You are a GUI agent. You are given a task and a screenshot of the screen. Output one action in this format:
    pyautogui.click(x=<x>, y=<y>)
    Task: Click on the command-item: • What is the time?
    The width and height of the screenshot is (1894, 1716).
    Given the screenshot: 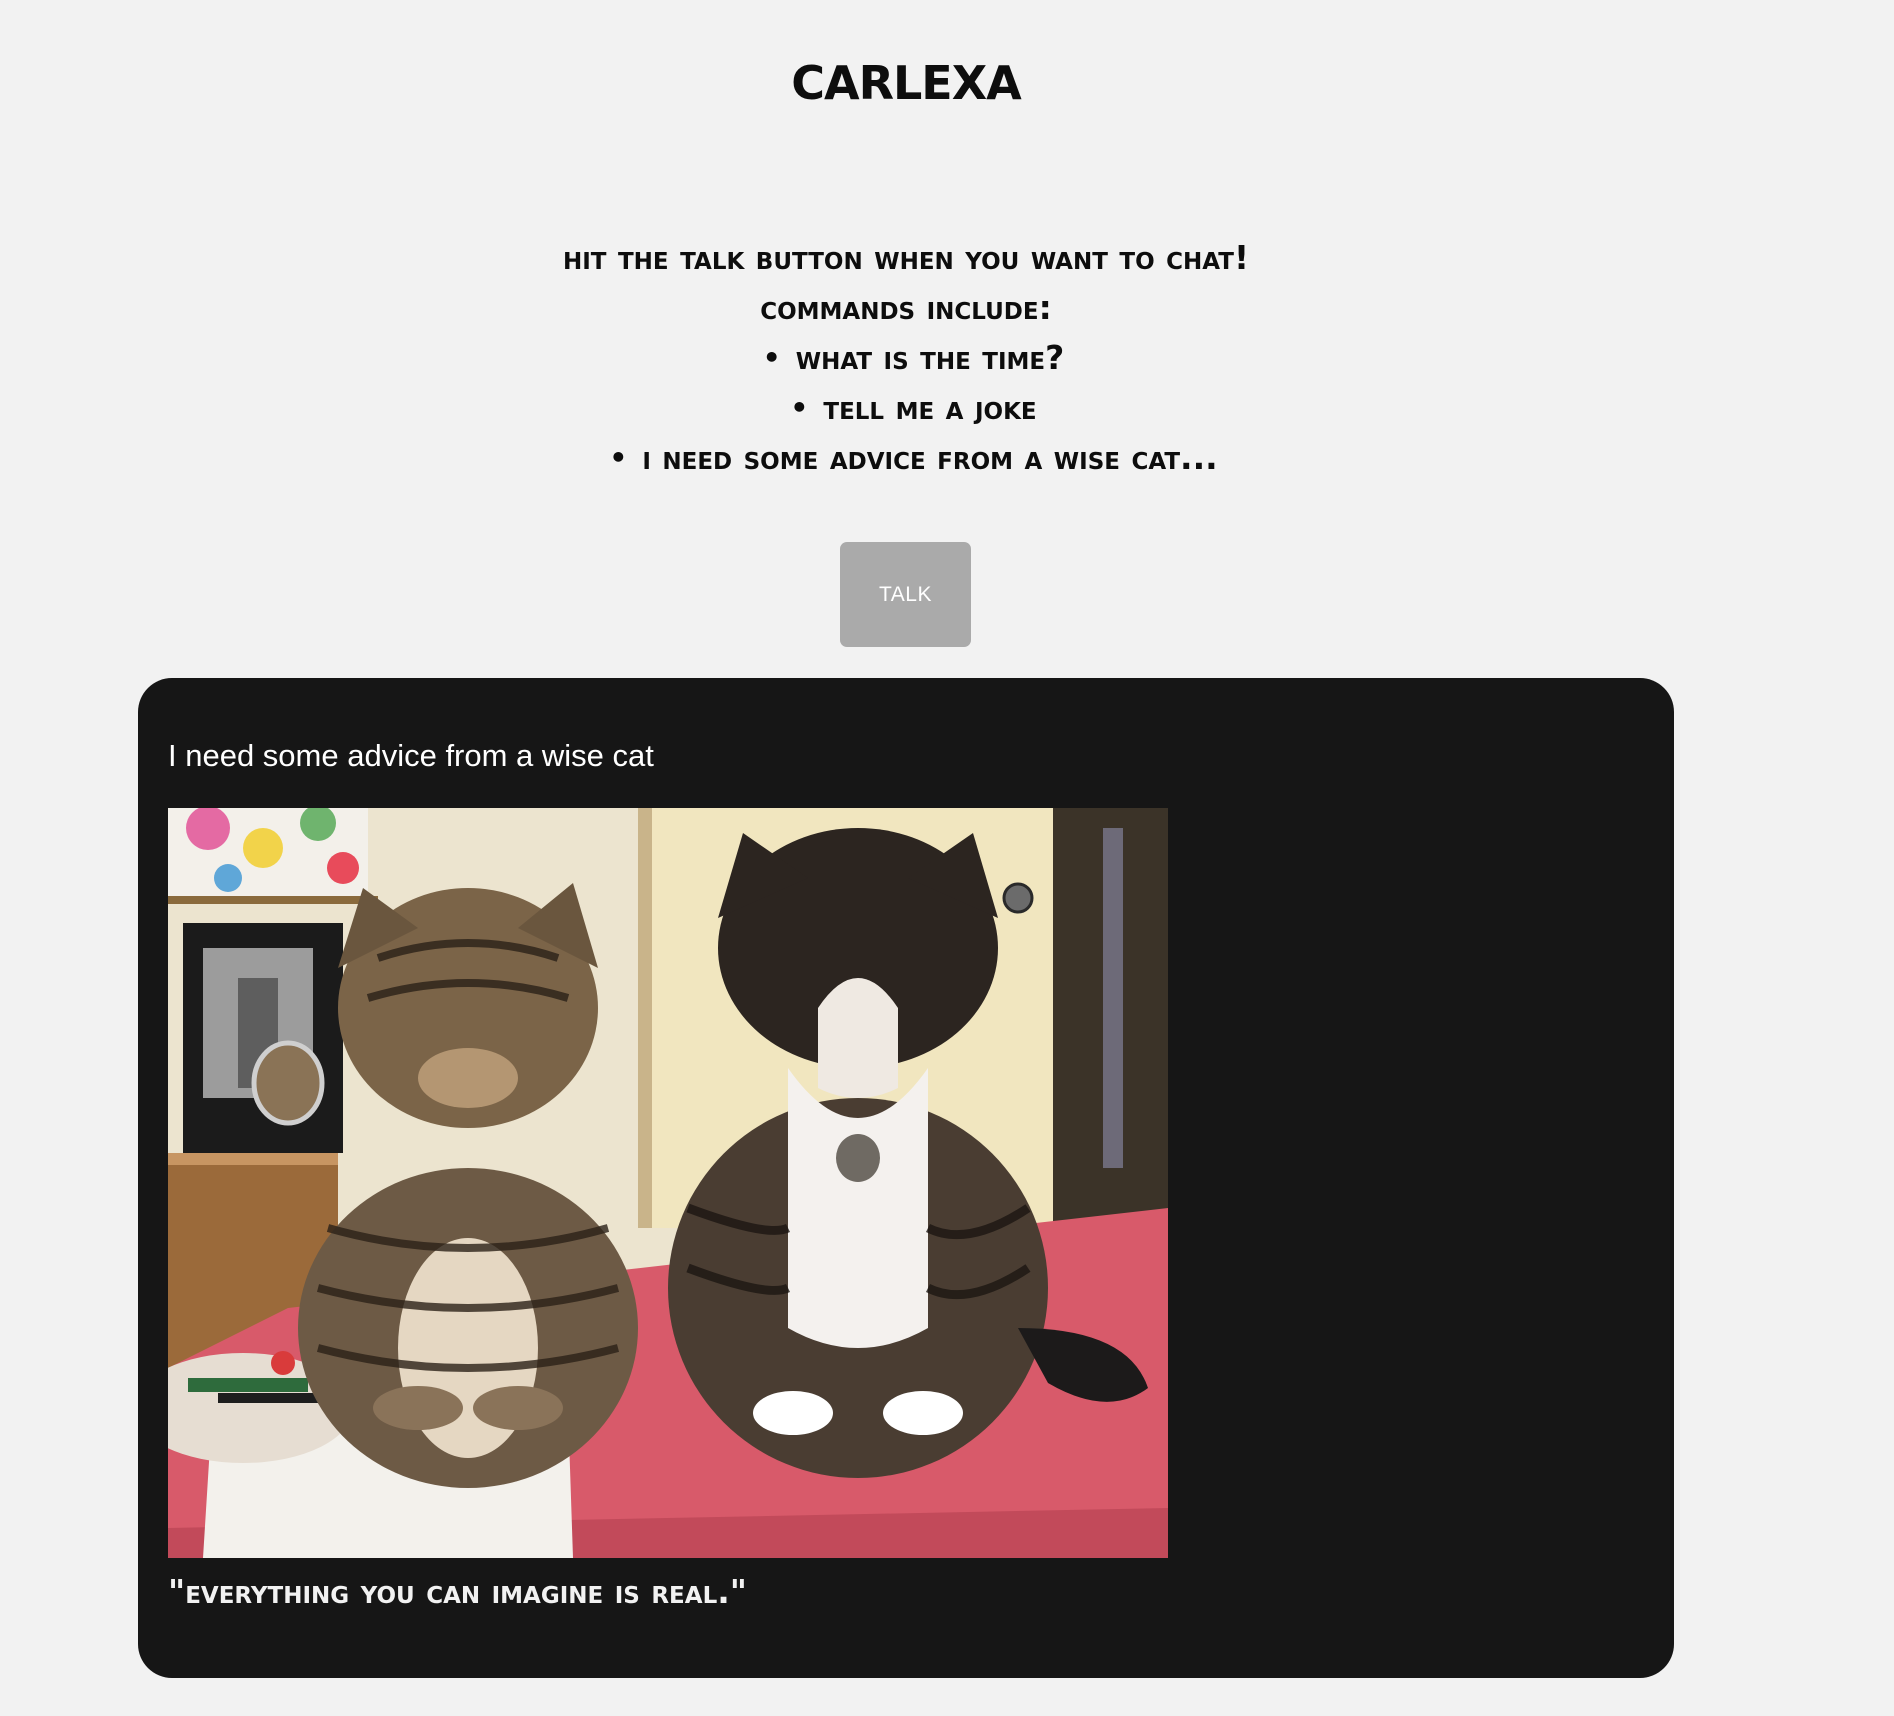 What is the action you would take?
    pyautogui.click(x=906, y=358)
    